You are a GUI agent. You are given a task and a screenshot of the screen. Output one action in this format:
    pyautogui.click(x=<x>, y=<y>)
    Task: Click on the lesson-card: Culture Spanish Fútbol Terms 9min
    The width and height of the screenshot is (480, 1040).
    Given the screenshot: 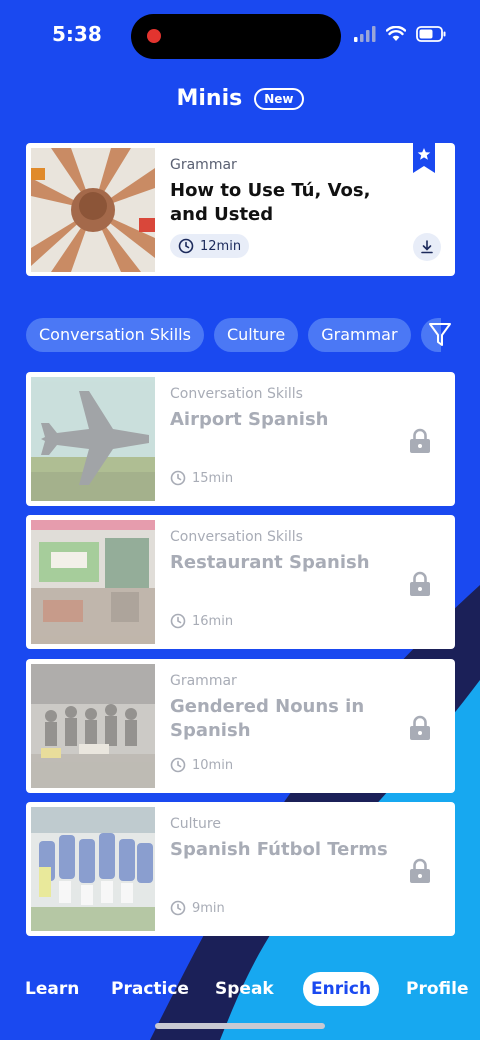 What is the action you would take?
    pyautogui.click(x=240, y=869)
    